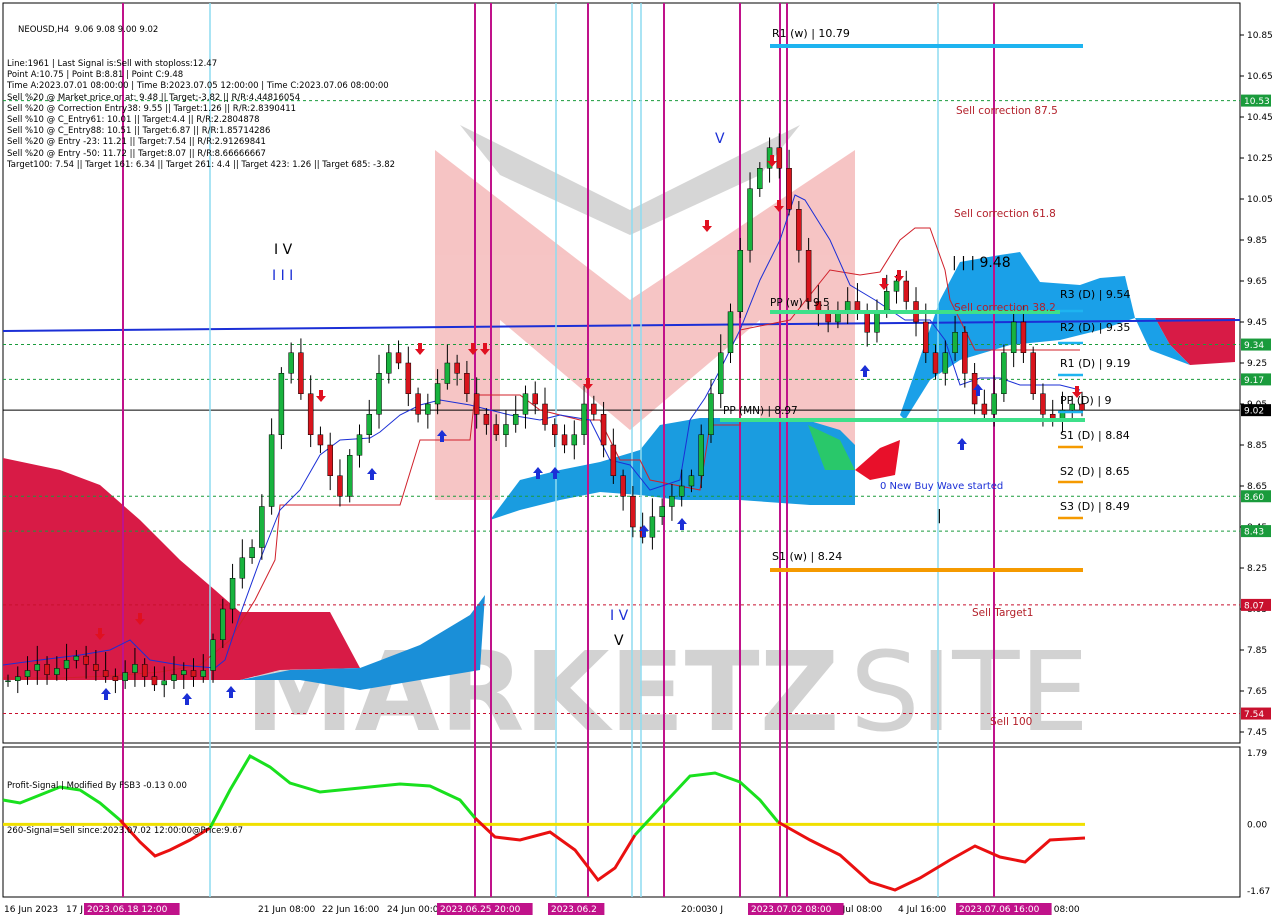 This screenshot has height=920, width=1280. I want to click on price-tick-label: 10.45, so click(1260, 118).